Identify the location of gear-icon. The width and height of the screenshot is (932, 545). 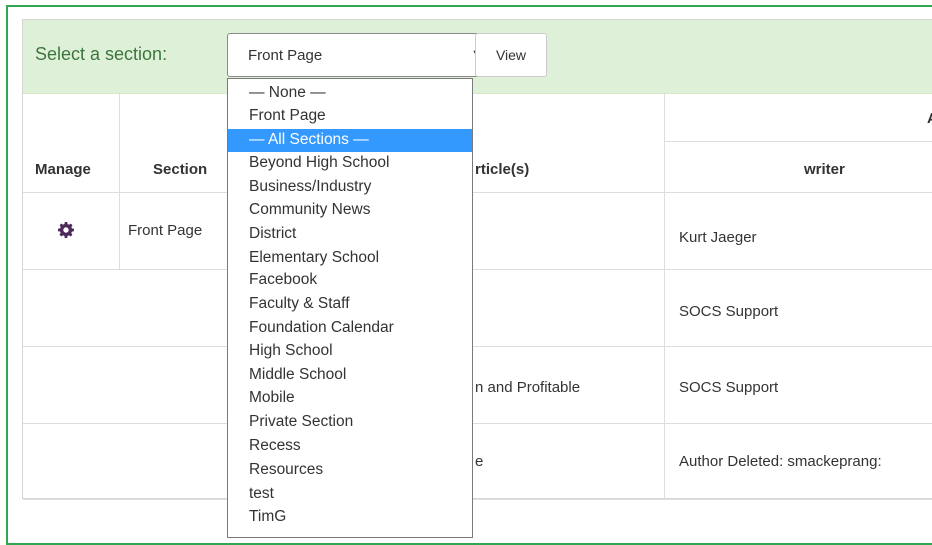
(66, 230).